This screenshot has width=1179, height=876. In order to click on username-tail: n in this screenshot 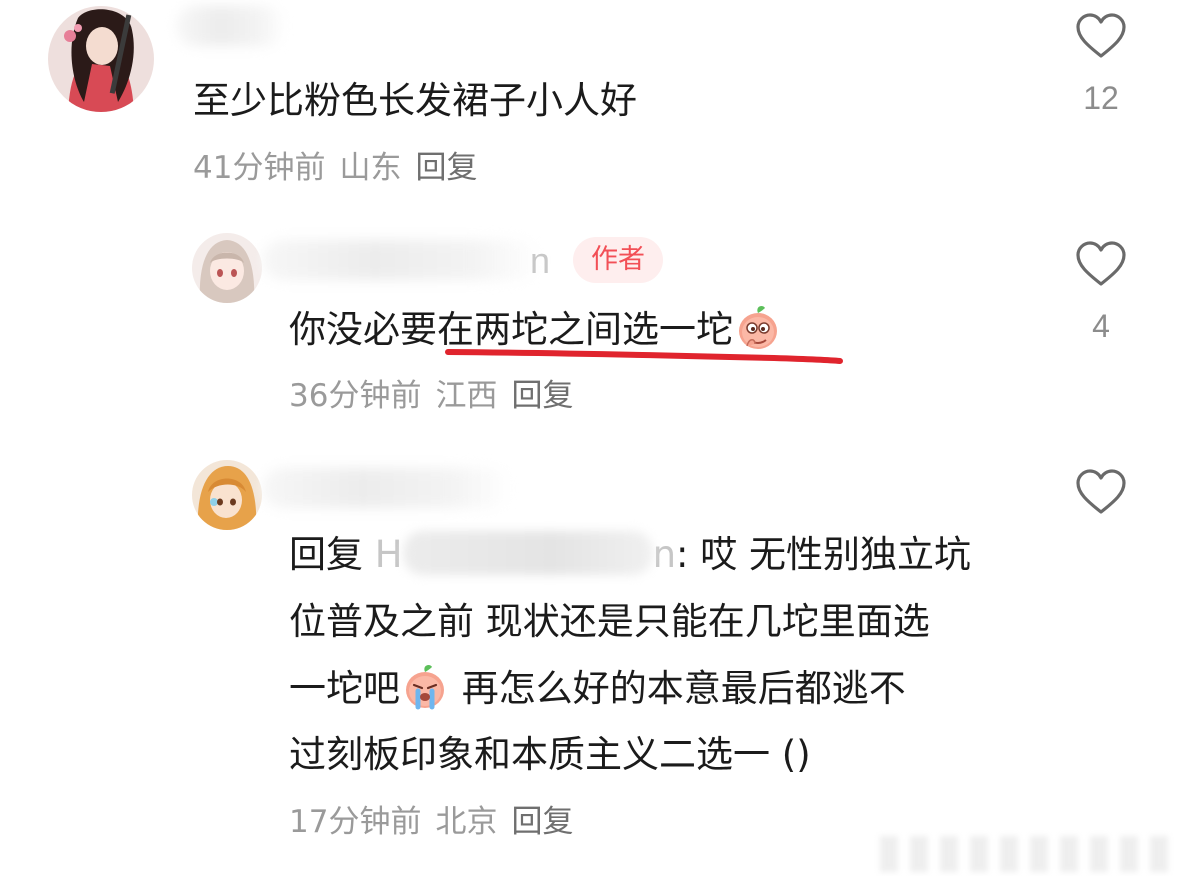, I will do `click(540, 260)`.